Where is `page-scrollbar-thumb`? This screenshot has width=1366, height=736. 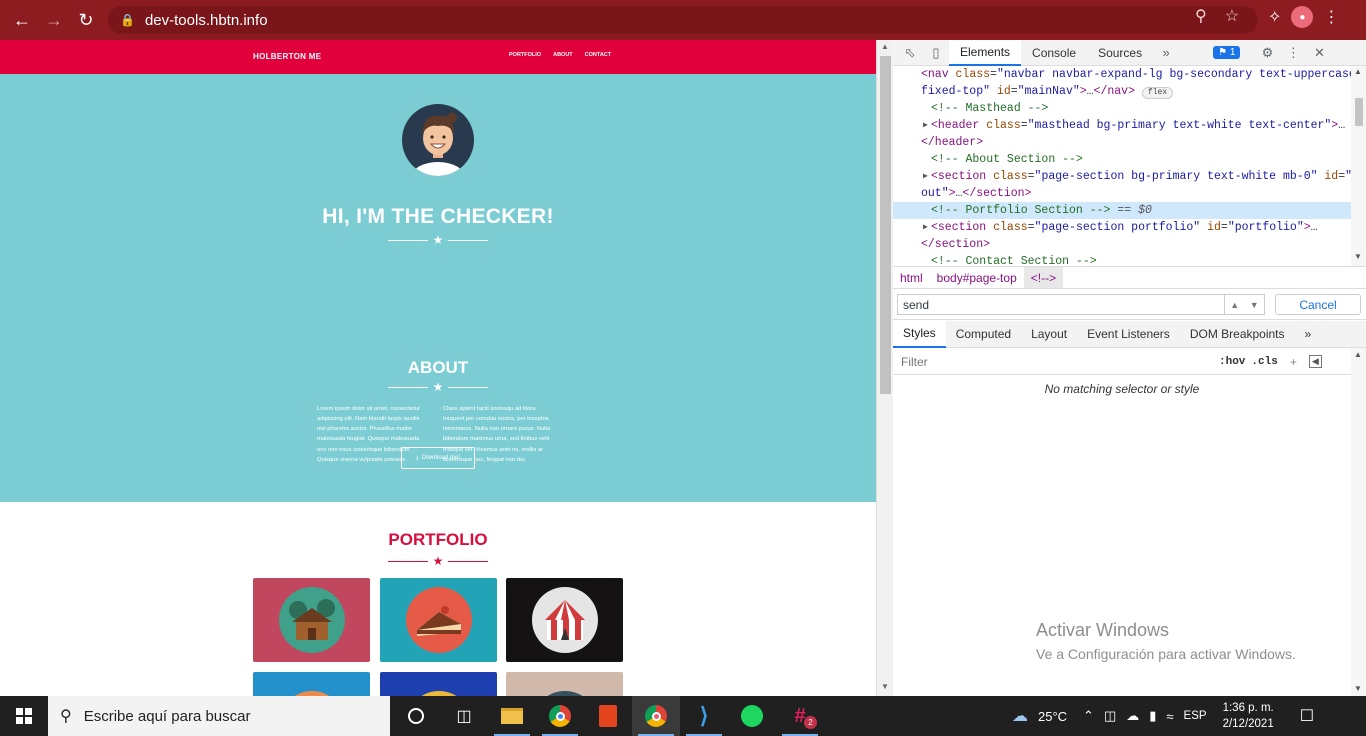
page-scrollbar-thumb is located at coordinates (885, 225).